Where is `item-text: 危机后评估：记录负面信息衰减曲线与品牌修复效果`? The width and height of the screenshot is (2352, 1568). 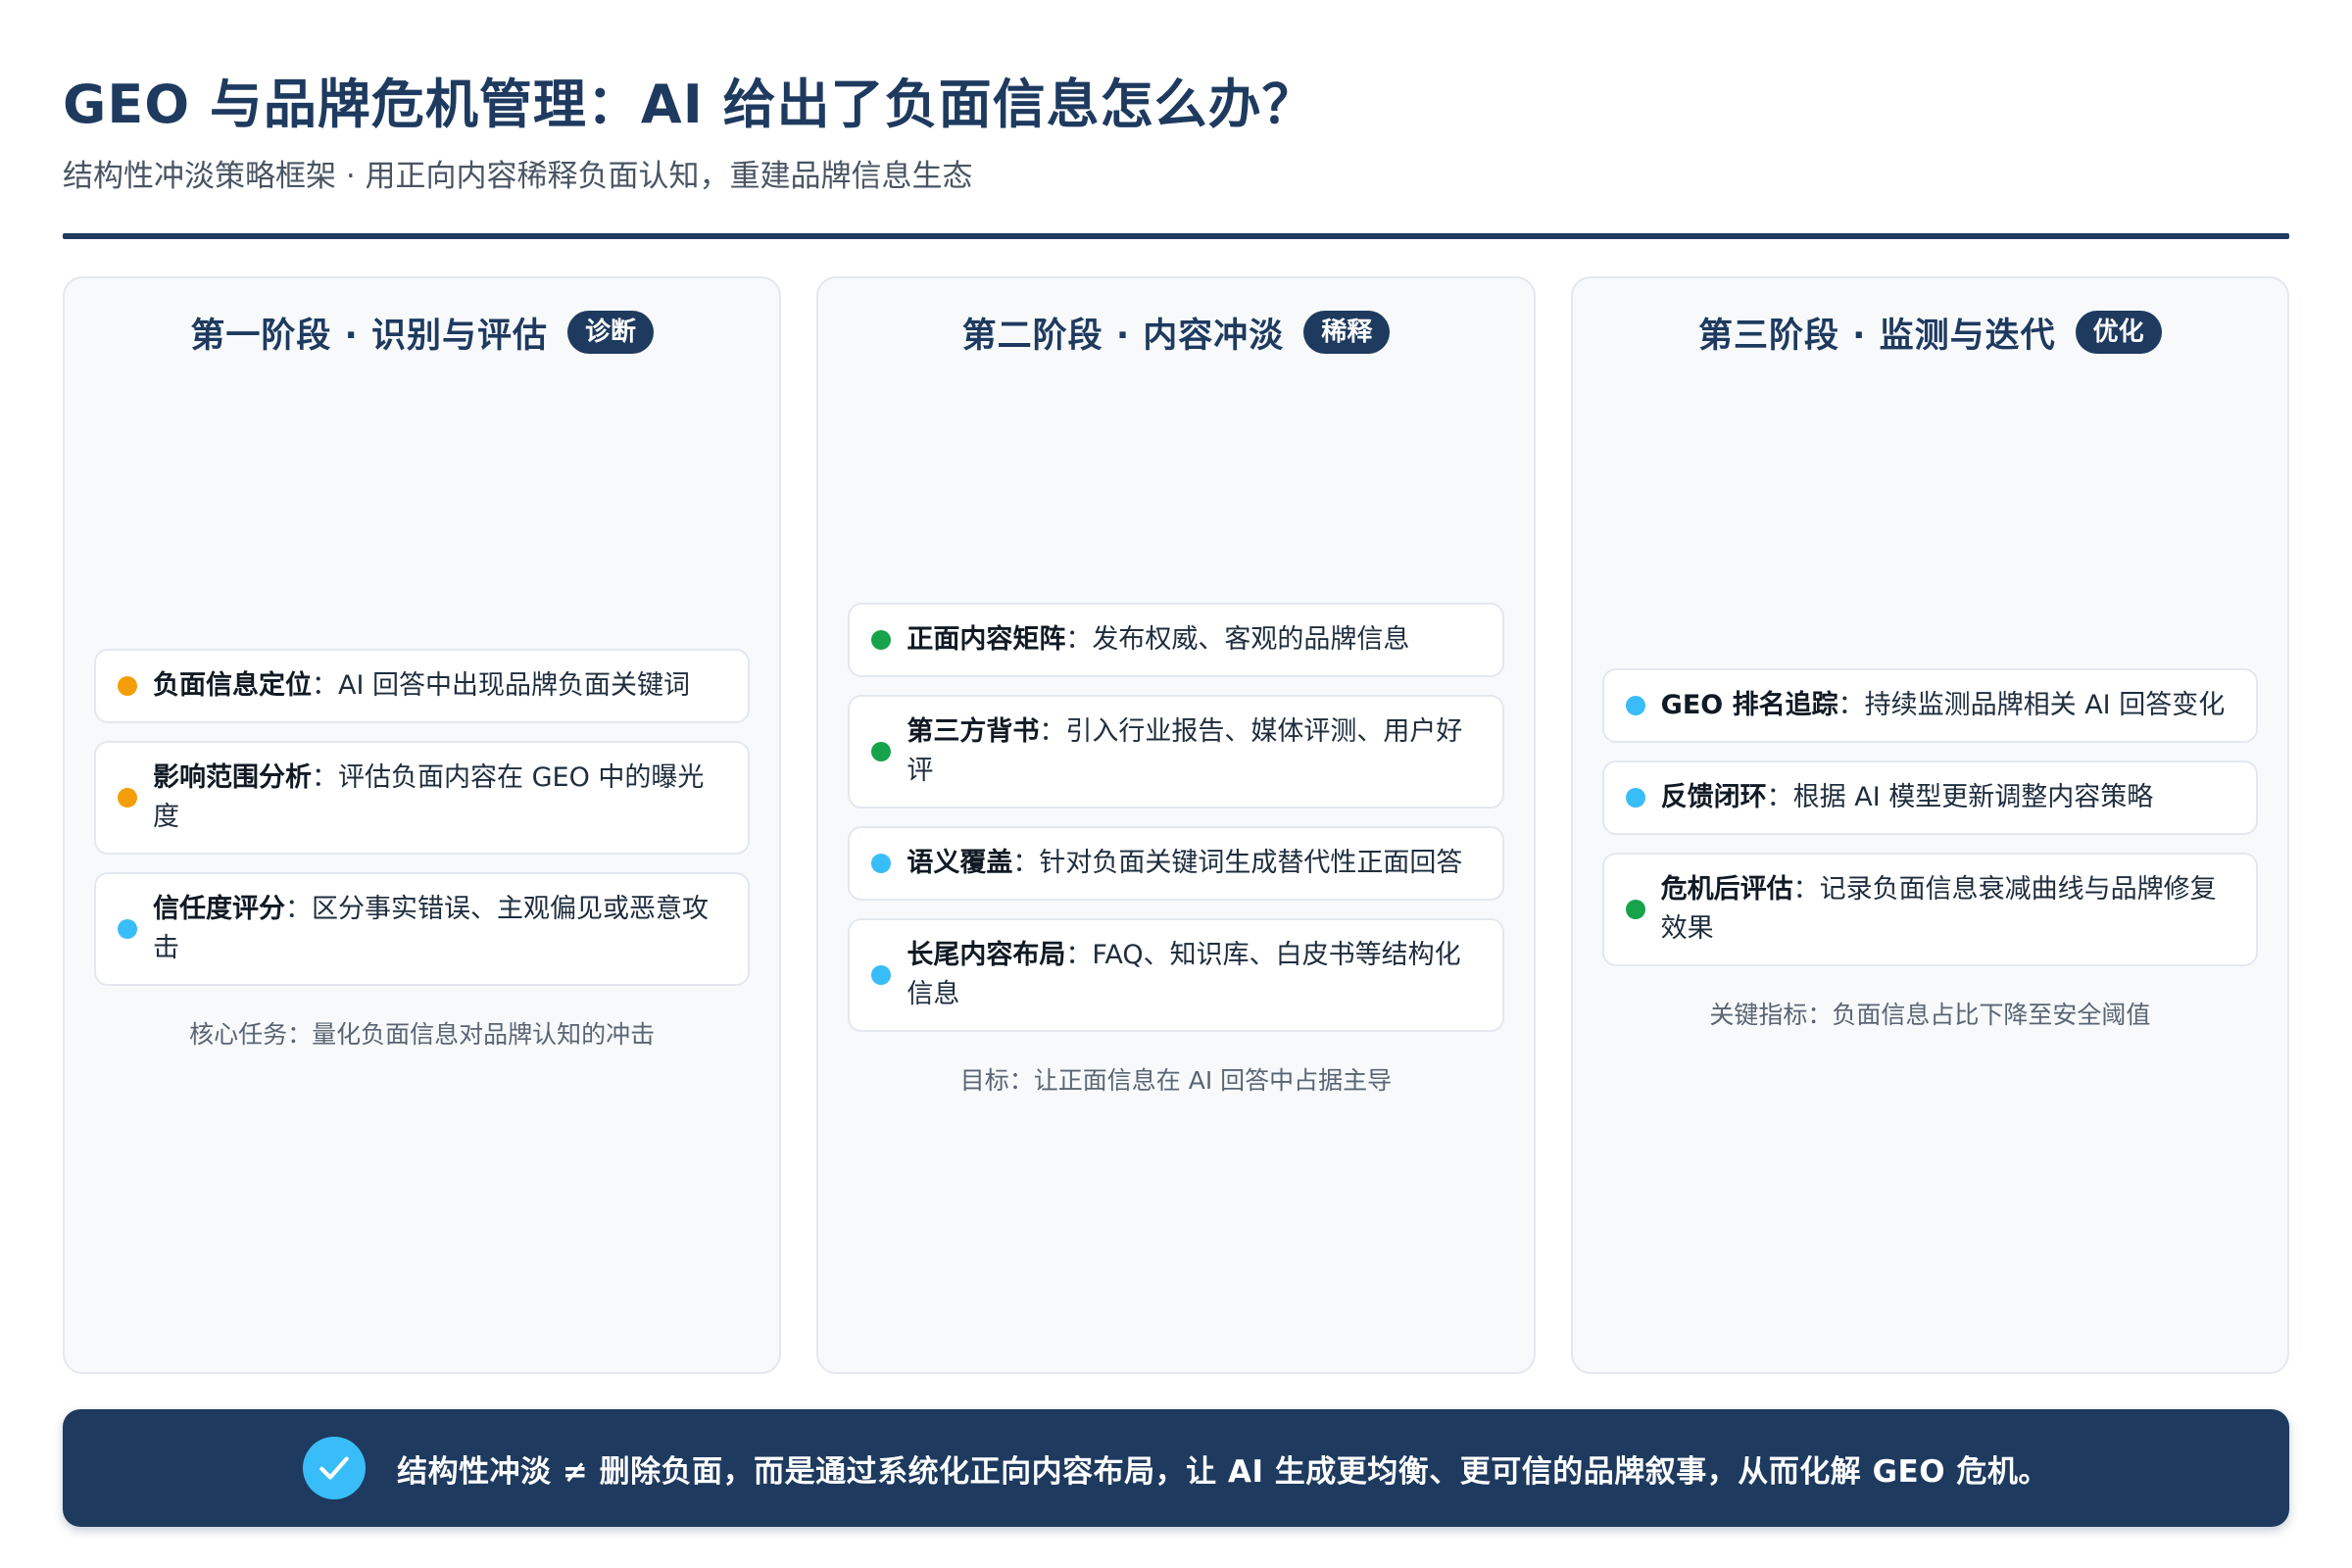
item-text: 危机后评估：记录负面信息衰减曲线与品牌修复效果 is located at coordinates (1947, 909).